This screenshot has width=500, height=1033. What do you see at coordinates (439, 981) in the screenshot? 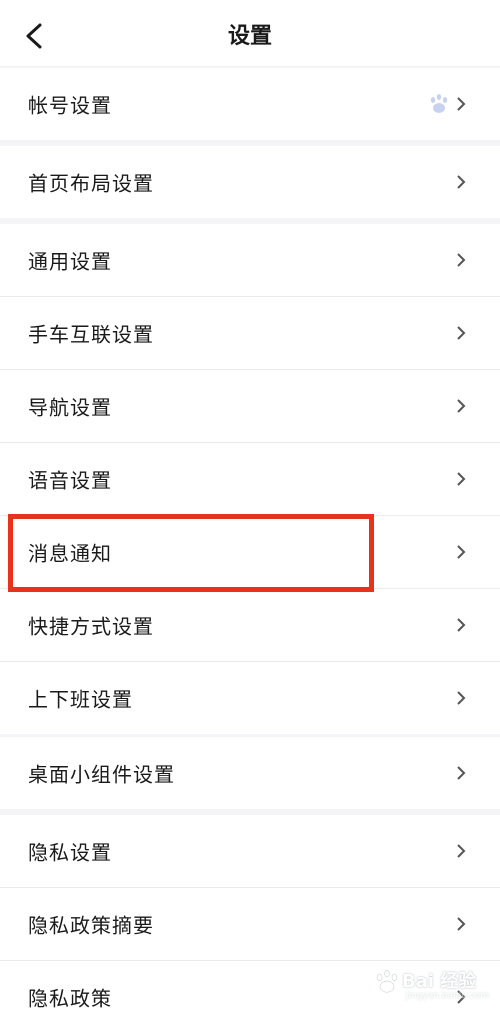
I see `watermark-text: Bai 经验` at bounding box center [439, 981].